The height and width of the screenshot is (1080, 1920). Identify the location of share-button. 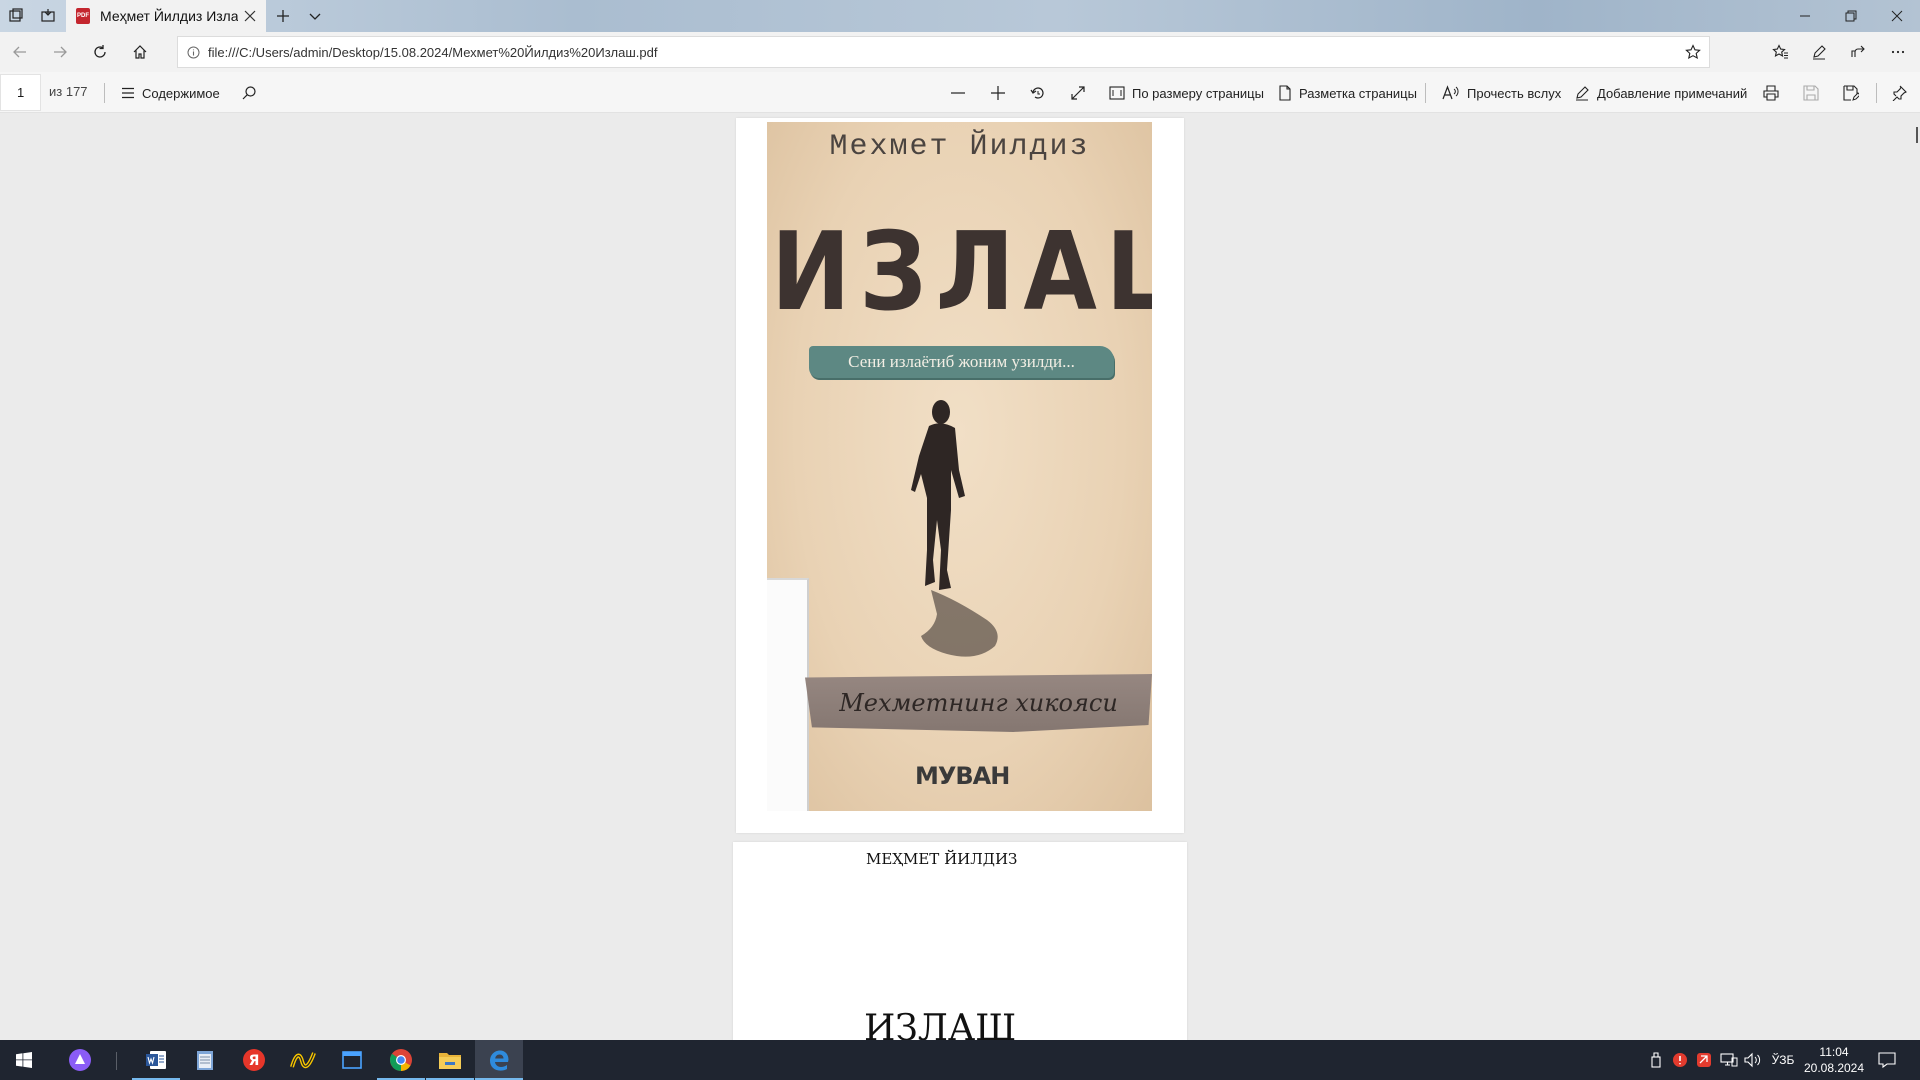
(1858, 52).